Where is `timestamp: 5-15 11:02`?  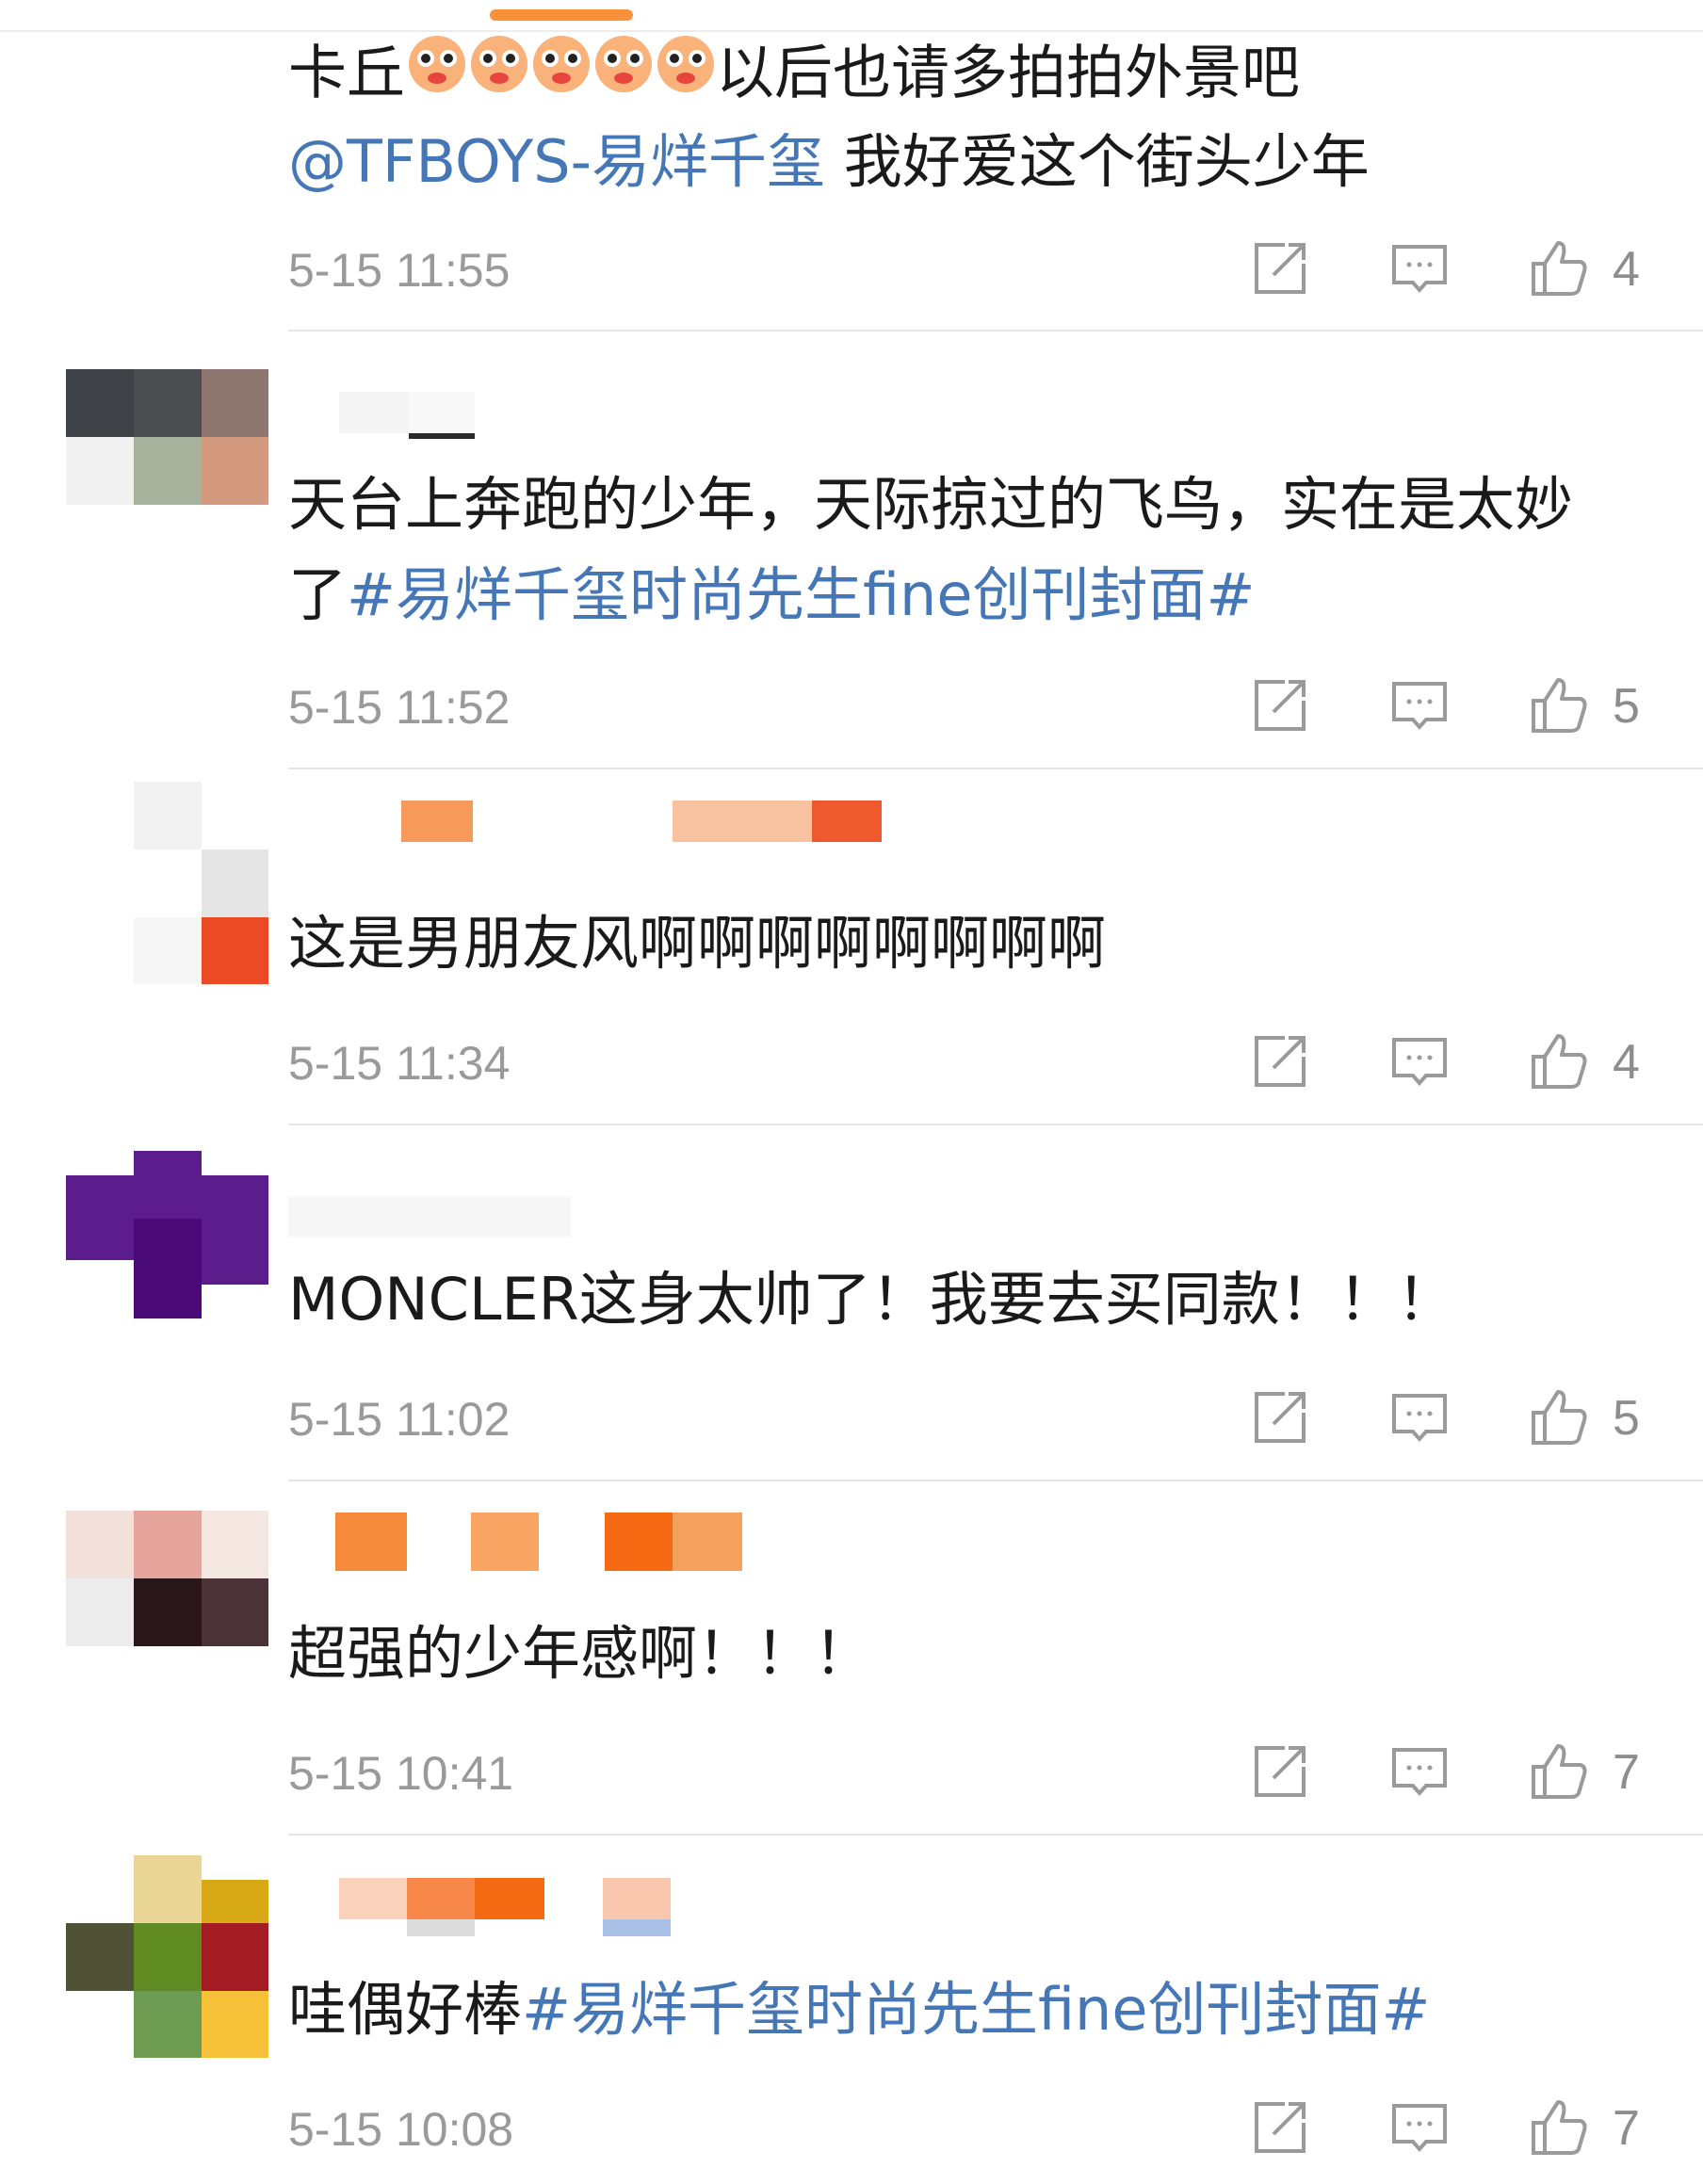 timestamp: 5-15 11:02 is located at coordinates (399, 1419).